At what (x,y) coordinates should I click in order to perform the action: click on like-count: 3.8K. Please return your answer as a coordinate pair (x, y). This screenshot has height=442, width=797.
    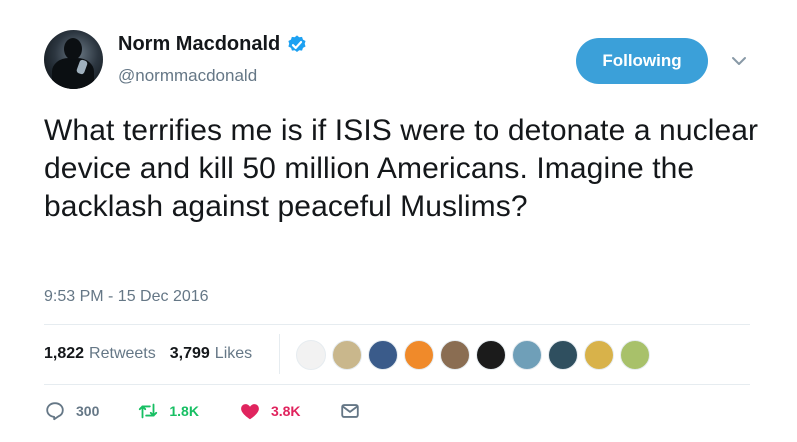
    Looking at the image, I should click on (285, 411).